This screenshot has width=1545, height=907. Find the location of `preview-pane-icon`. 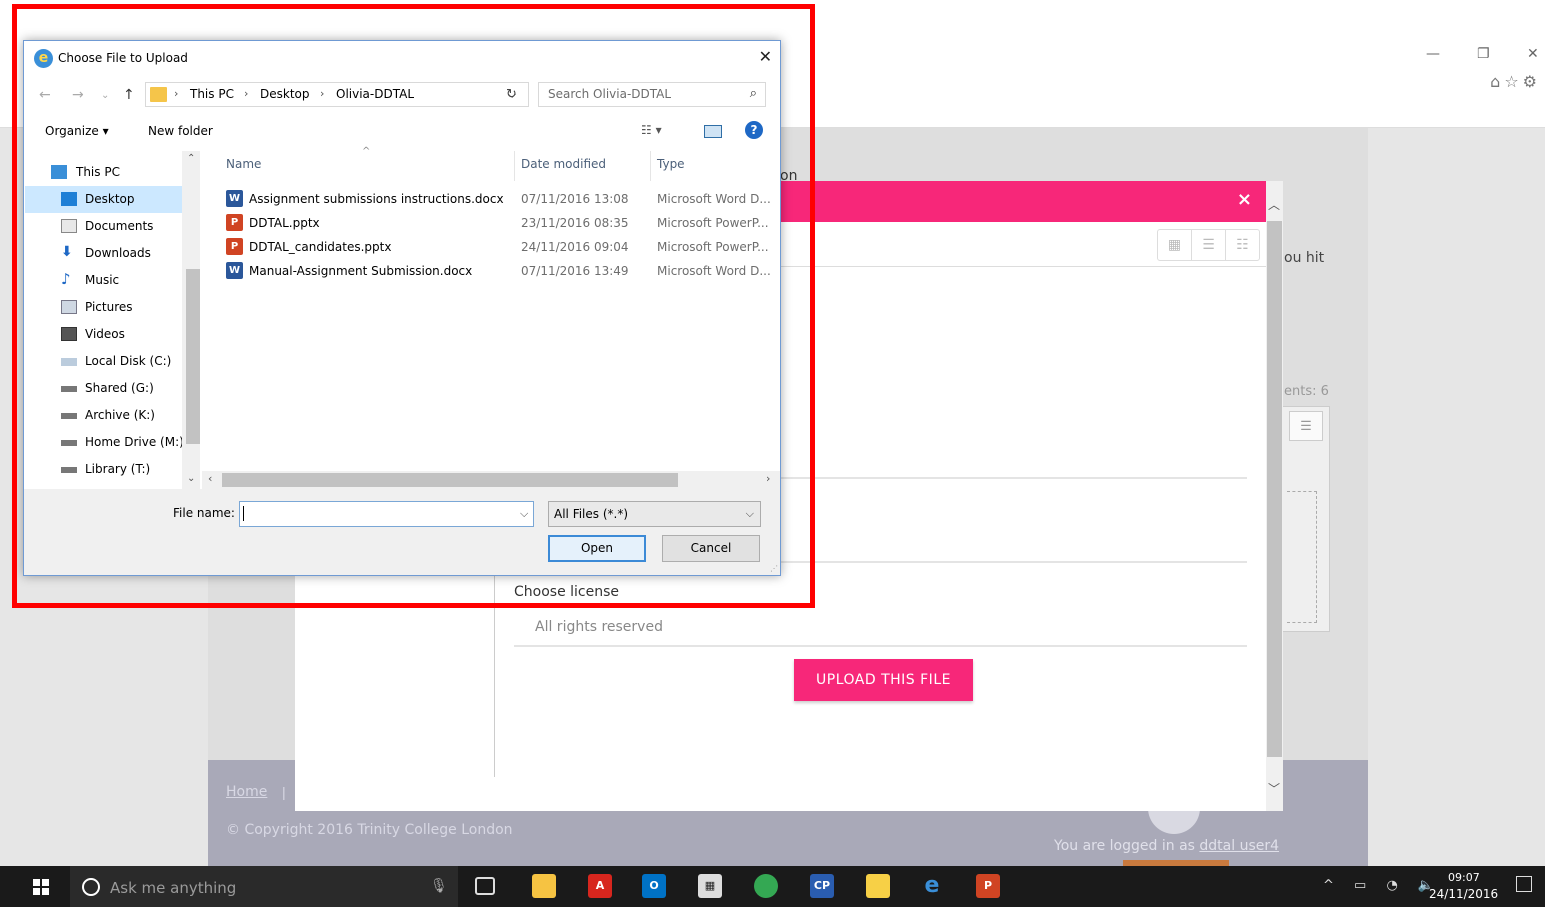

preview-pane-icon is located at coordinates (713, 131).